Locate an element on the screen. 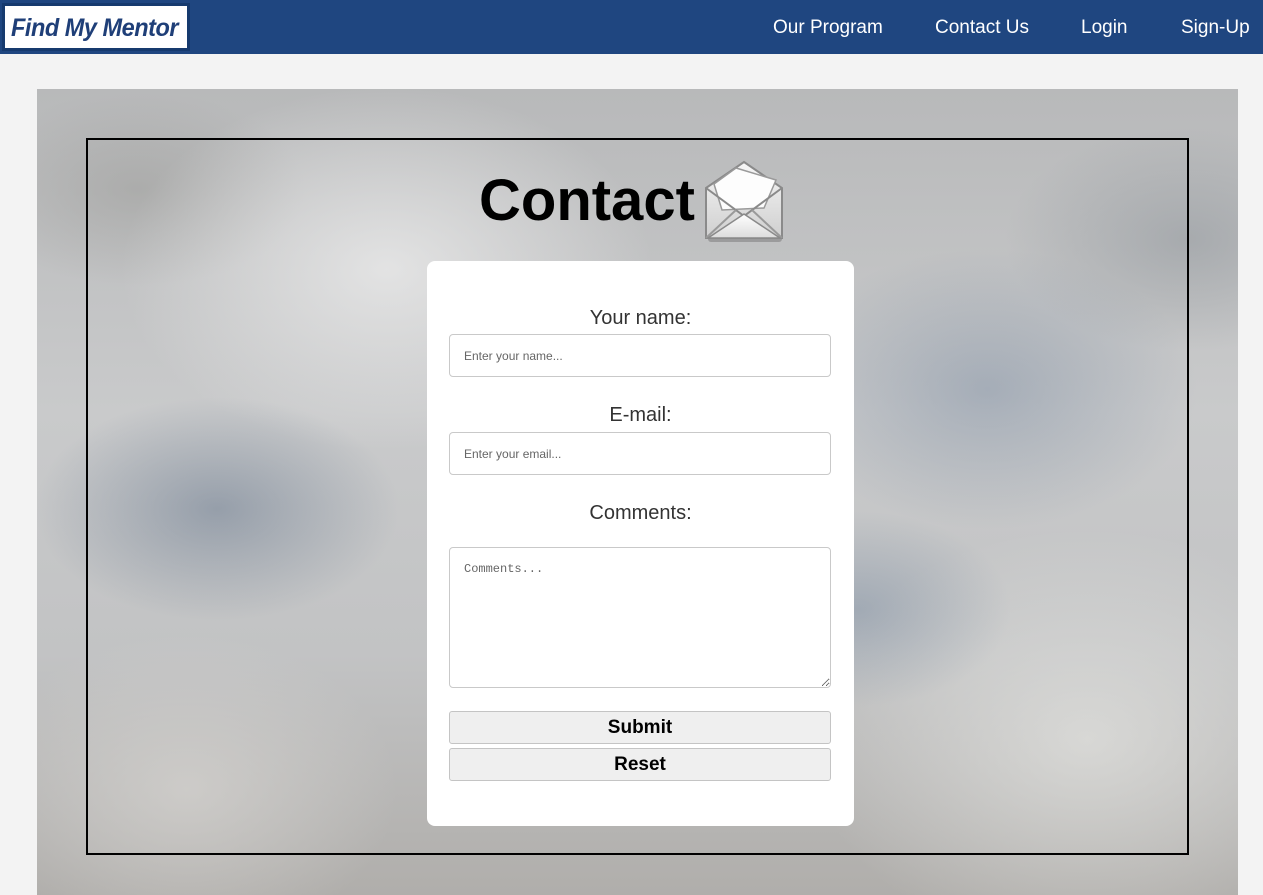 The height and width of the screenshot is (895, 1263). nav-login: Login is located at coordinates (1104, 28).